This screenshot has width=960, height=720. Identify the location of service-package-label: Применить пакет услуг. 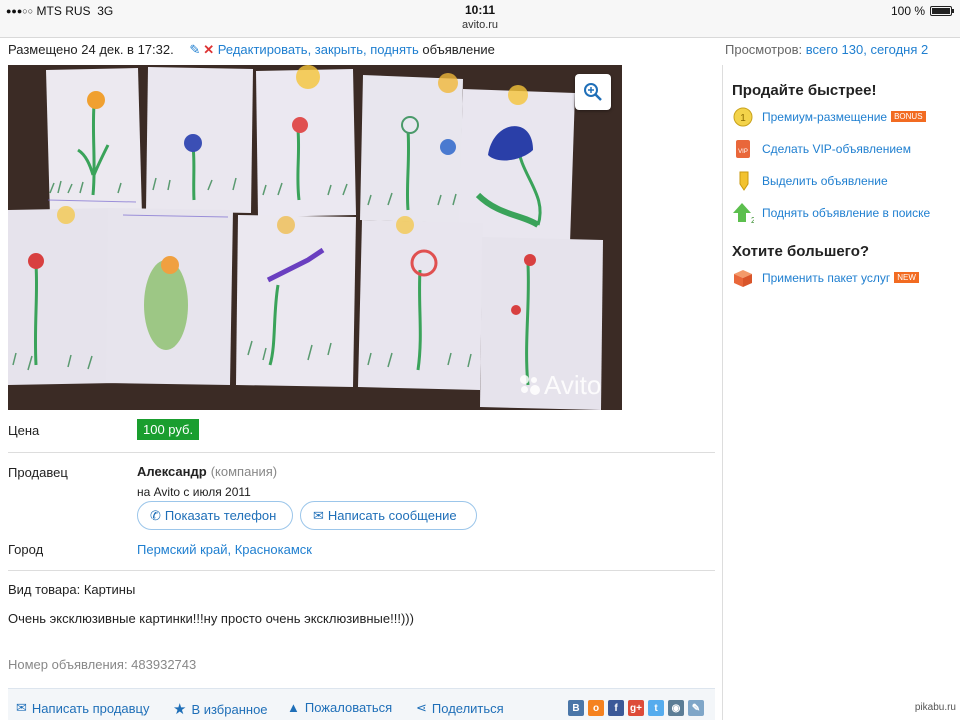
(826, 278).